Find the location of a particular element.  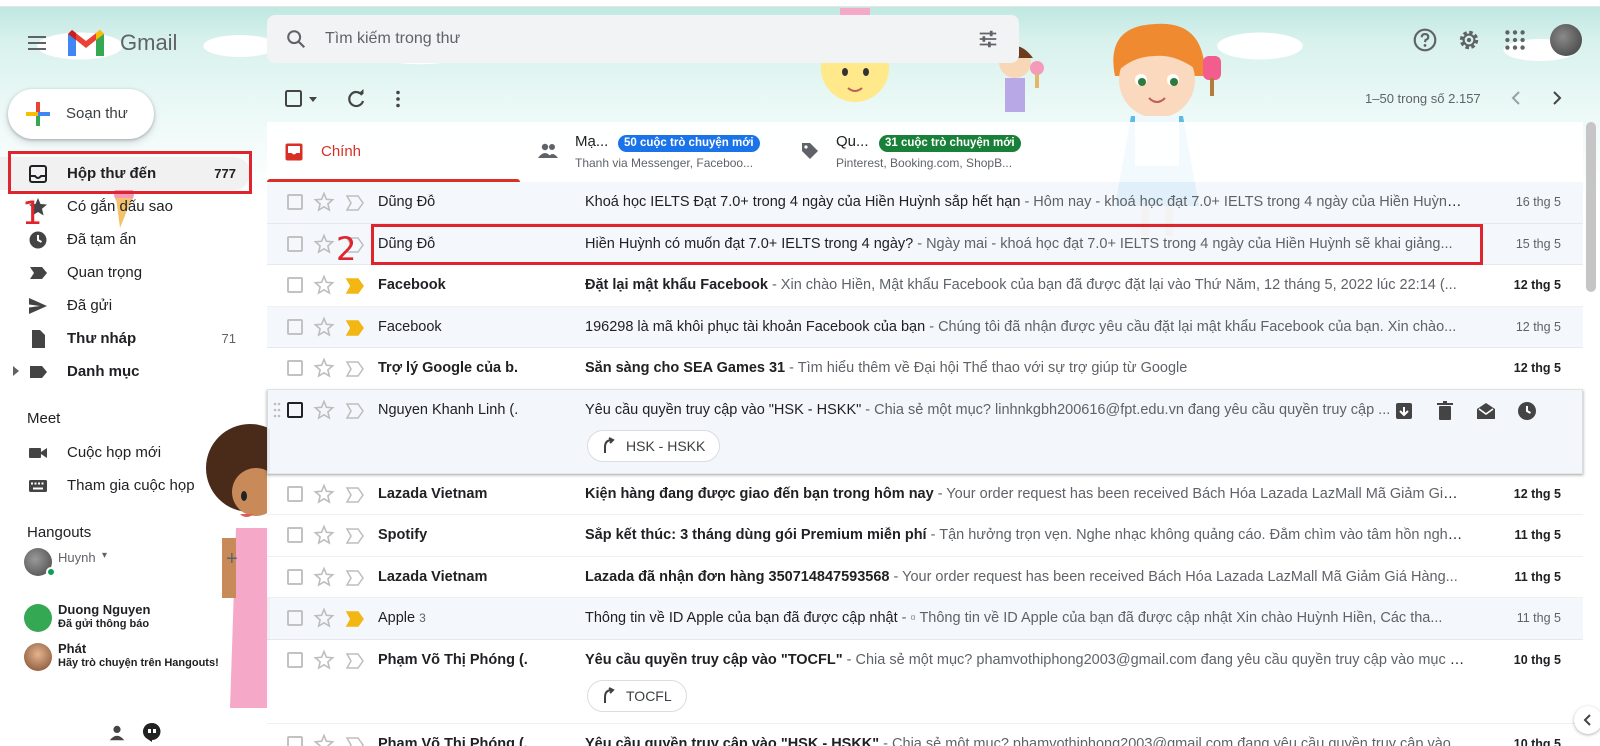

help-icon is located at coordinates (1425, 40).